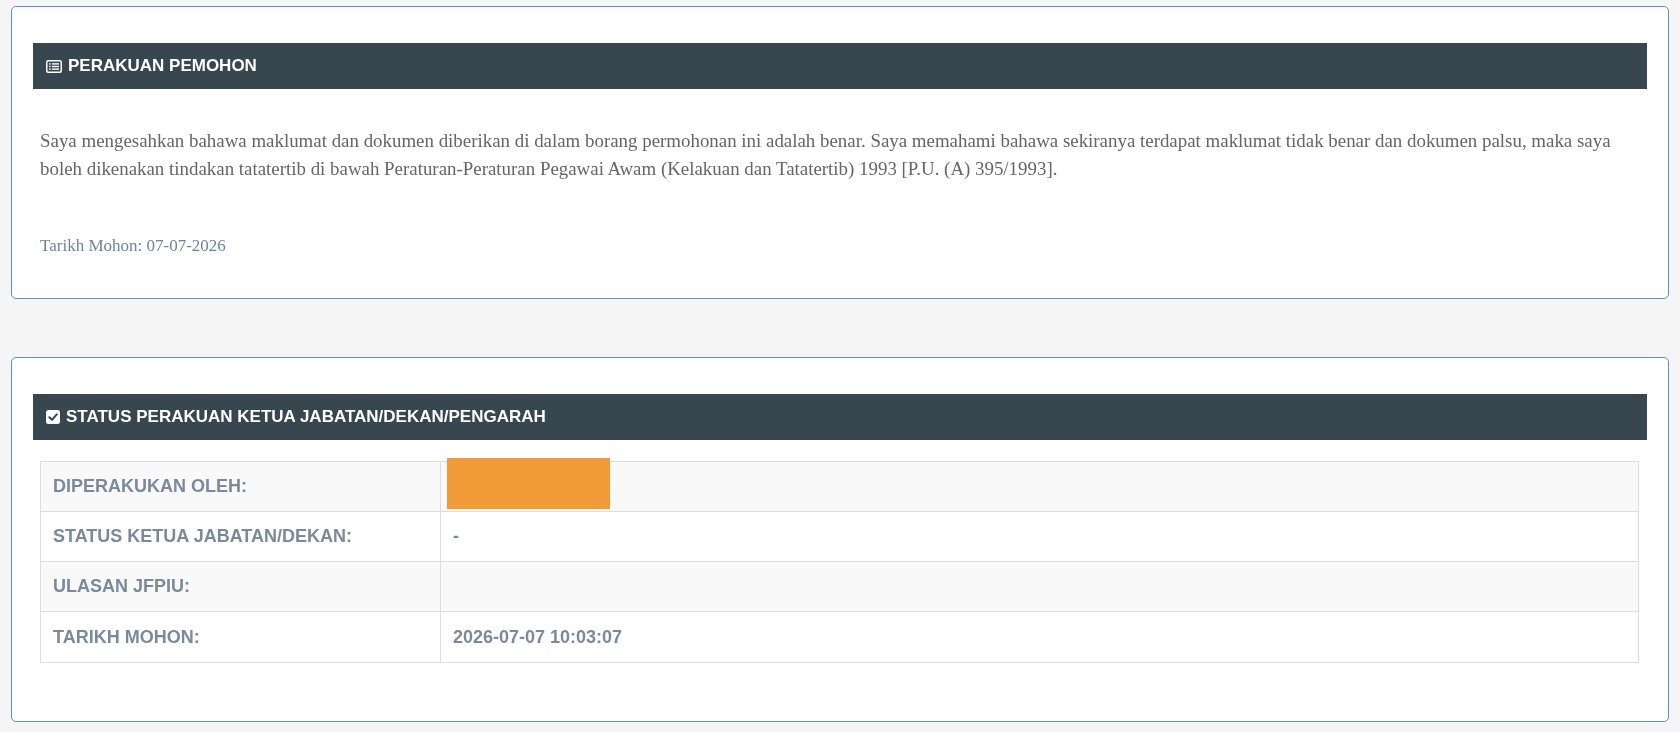  What do you see at coordinates (826, 155) in the screenshot?
I see `declaration-text: Saya mengesahkan bahawa maklumat dan dokumen diberikan di dalam borang permohonan ini adalah benar. Saya memahami bahawa sekiranya terdapat maklumat tidak benar dan dokumen palsu, maka saya boleh dikenakan tindakan tatatertib di bawah Peraturan-Peraturan Pegawai Awam (Kelakuan dan Tatatertib) 1993 [P.U. (A) 395/1993].` at bounding box center [826, 155].